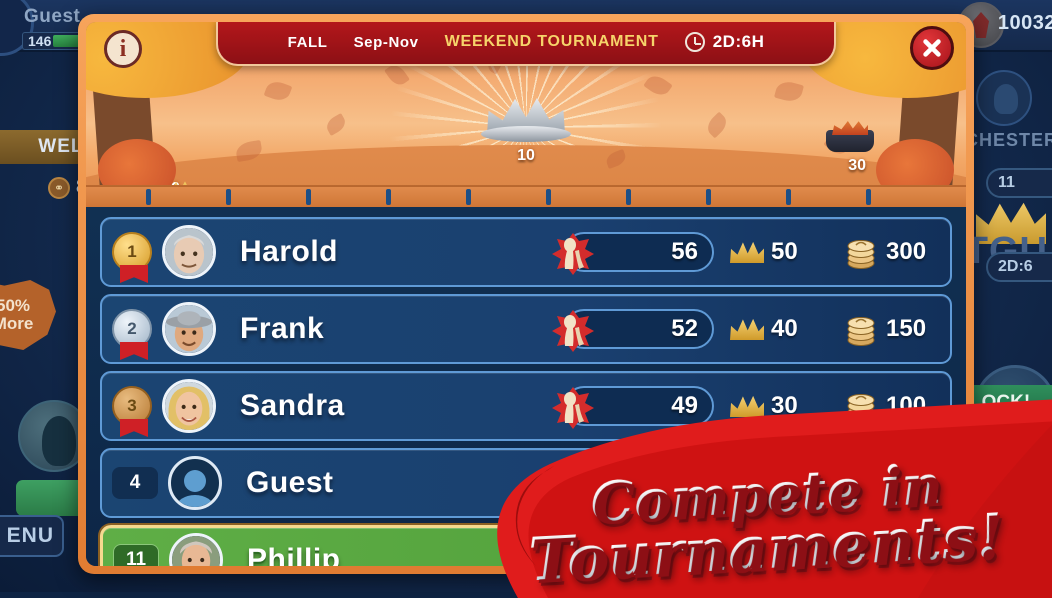 The height and width of the screenshot is (598, 1052). What do you see at coordinates (526, 252) in the screenshot?
I see `table-row: 1 Harold 56 50 300` at bounding box center [526, 252].